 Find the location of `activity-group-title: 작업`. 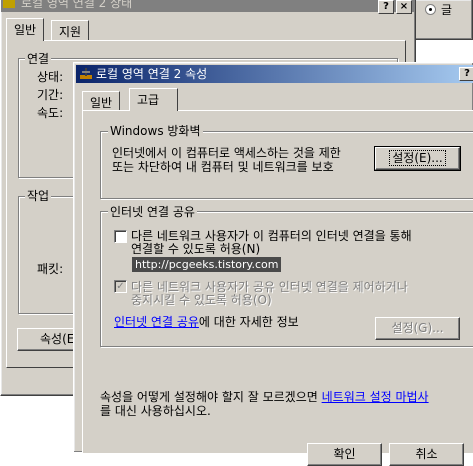

activity-group-title: 작업 is located at coordinates (38, 195).